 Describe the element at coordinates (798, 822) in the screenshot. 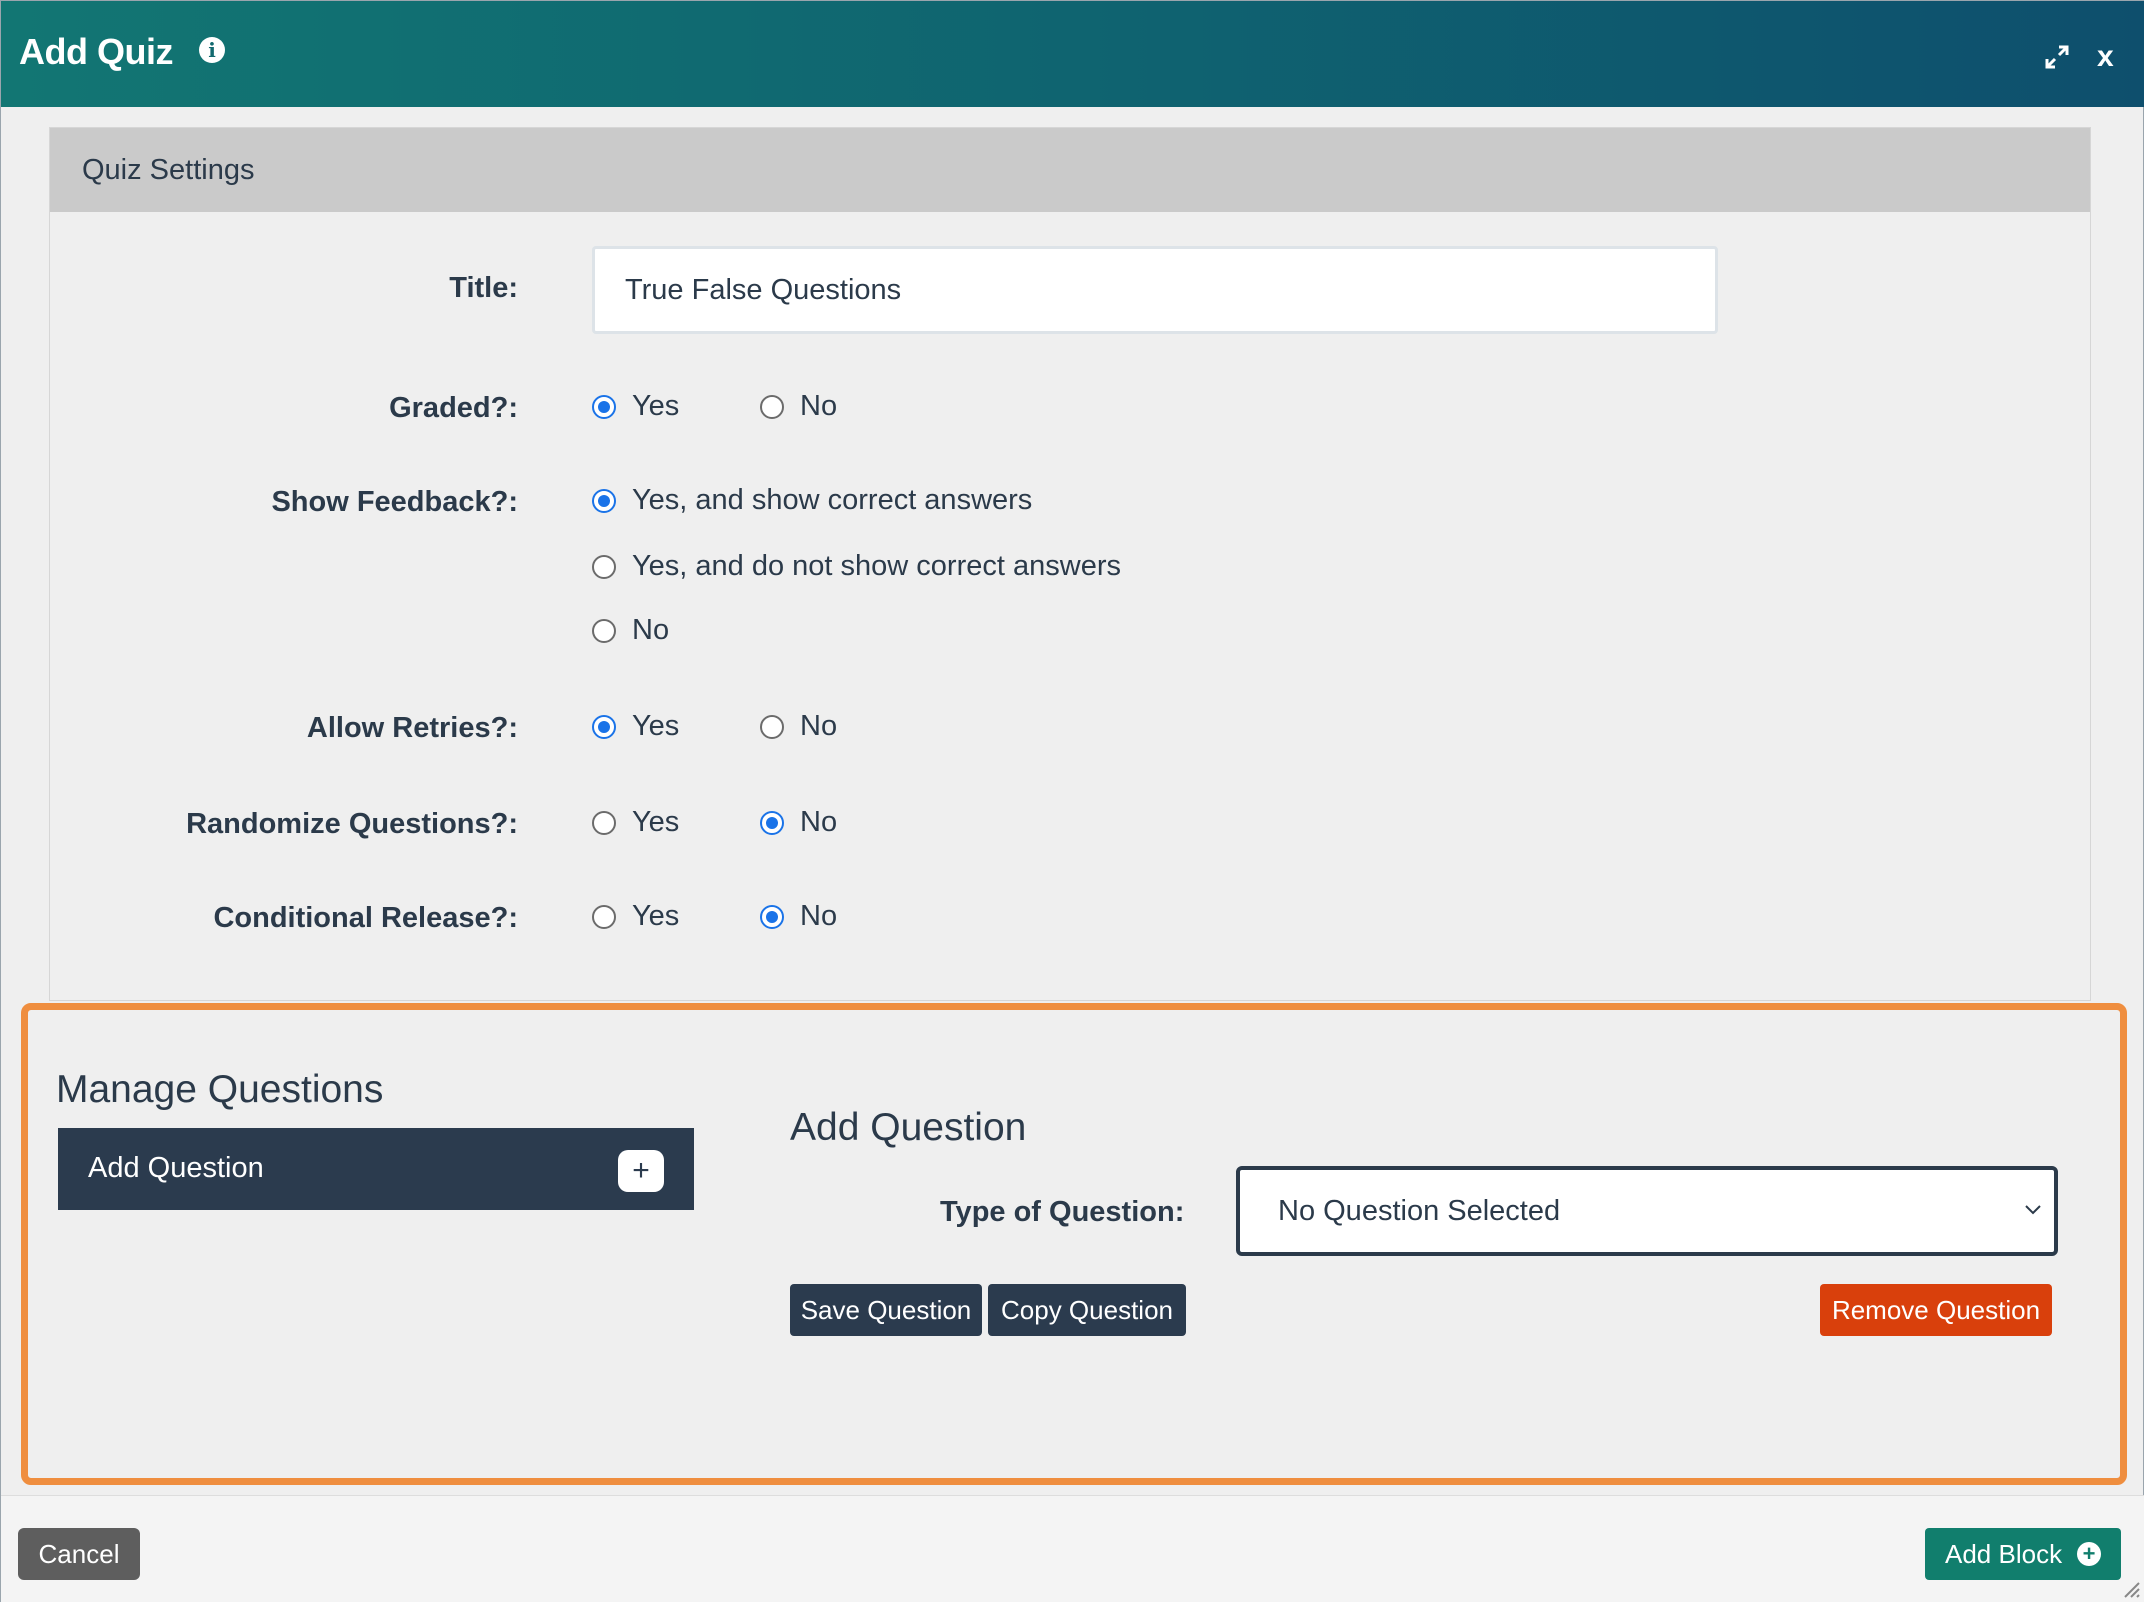

I see `randomize-no-radio: No` at that location.